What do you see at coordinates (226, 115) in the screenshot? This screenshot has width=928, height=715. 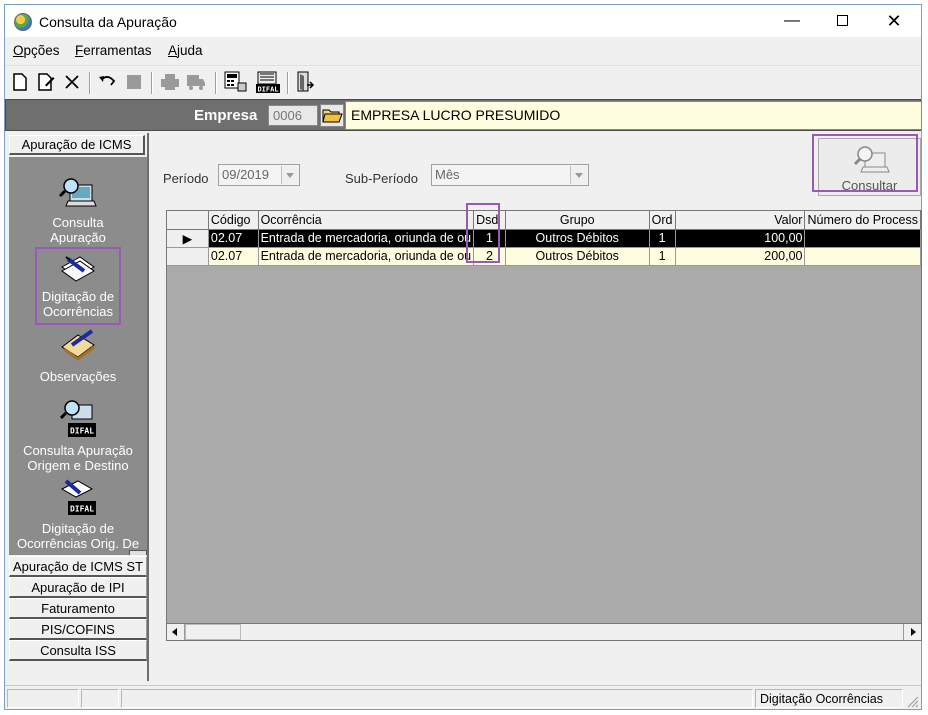 I see `empresa-label: Empresa` at bounding box center [226, 115].